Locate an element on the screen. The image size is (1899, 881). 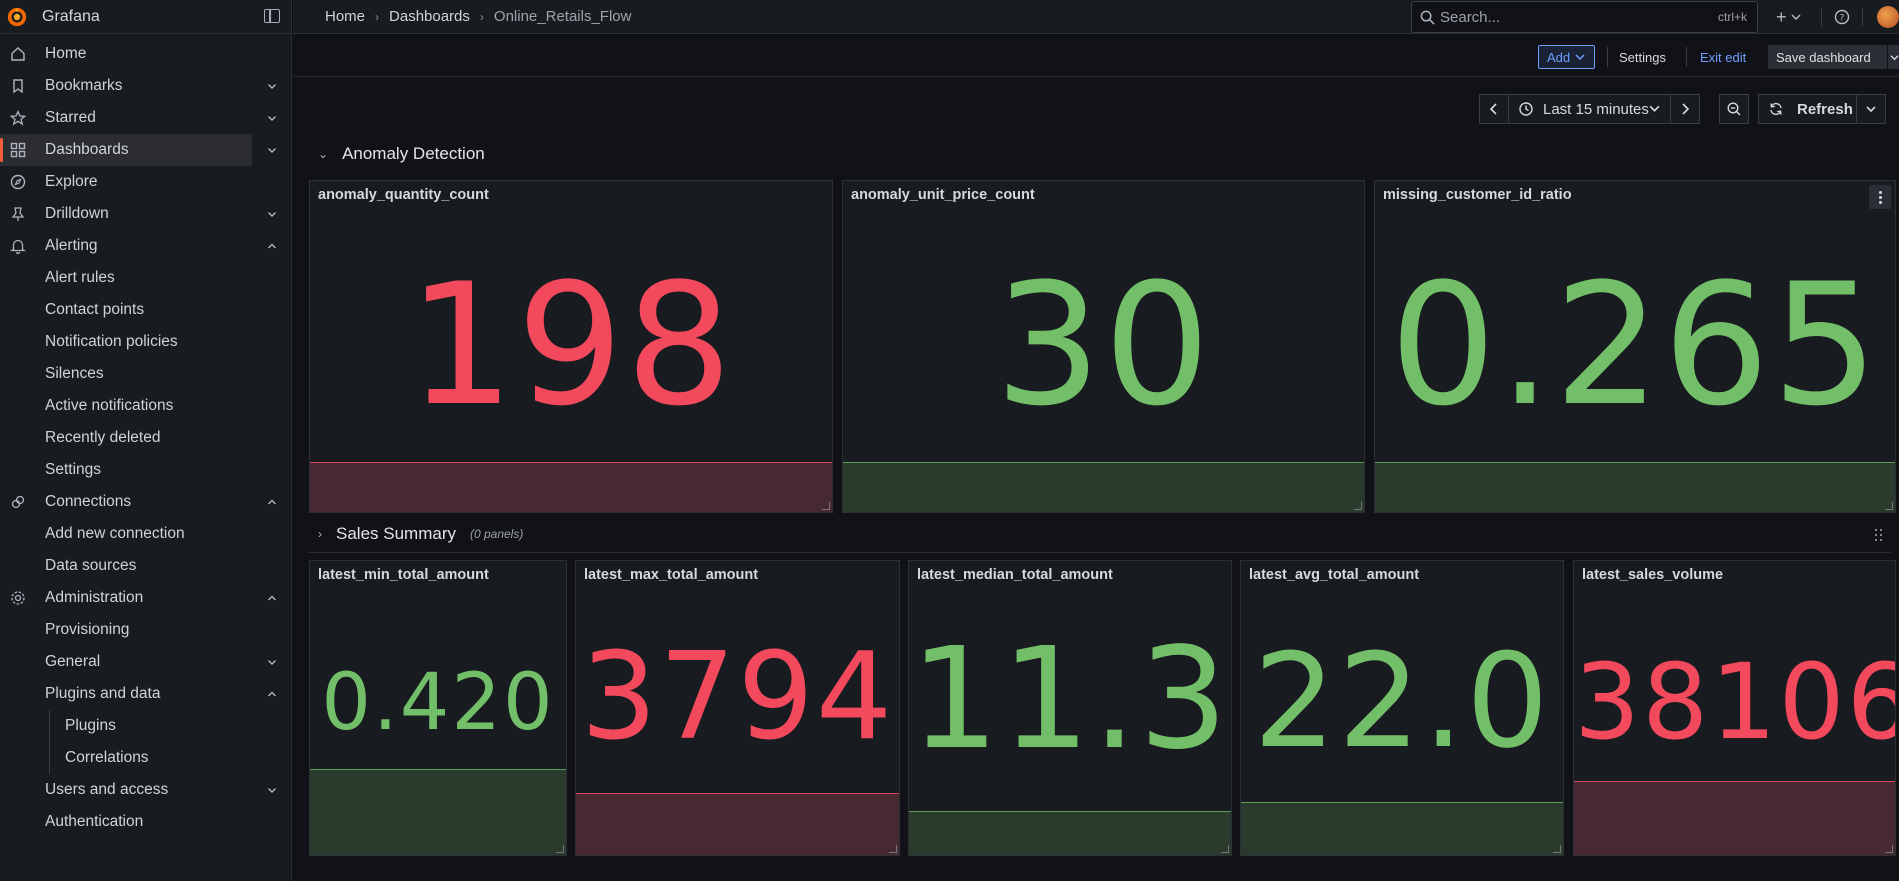
time-back-button is located at coordinates (1494, 109).